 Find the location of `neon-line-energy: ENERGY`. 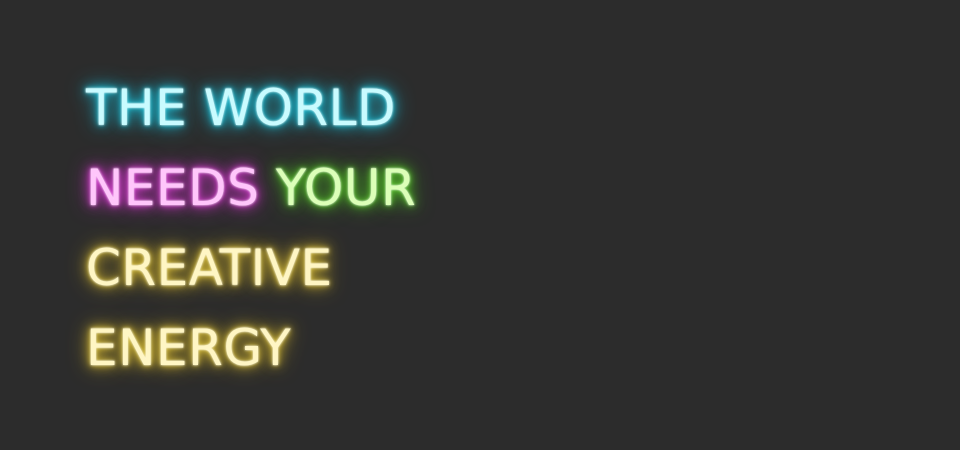

neon-line-energy: ENERGY is located at coordinates (189, 348).